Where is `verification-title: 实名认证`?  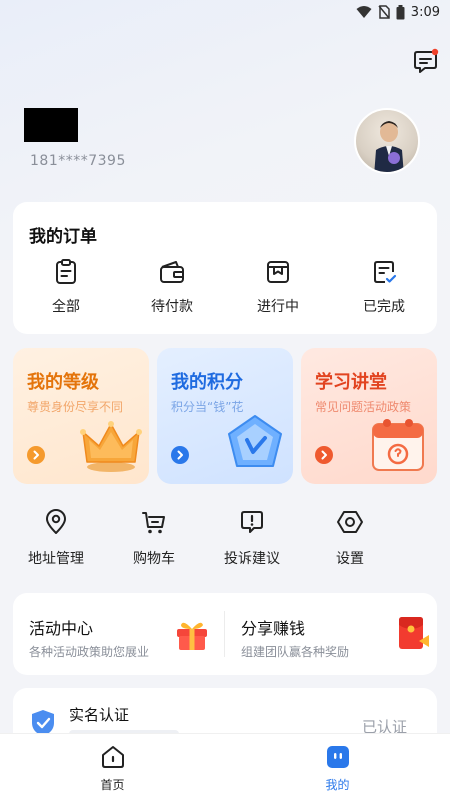
verification-title: 实名认证 is located at coordinates (99, 715).